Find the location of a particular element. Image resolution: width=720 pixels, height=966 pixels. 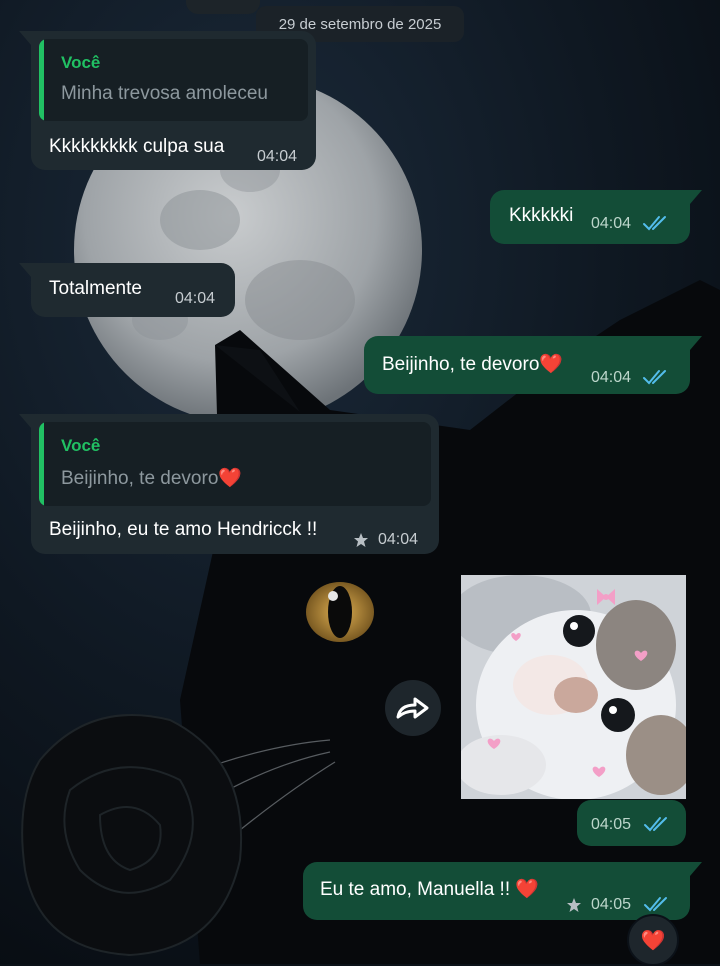

kitten-image is located at coordinates (573, 687).